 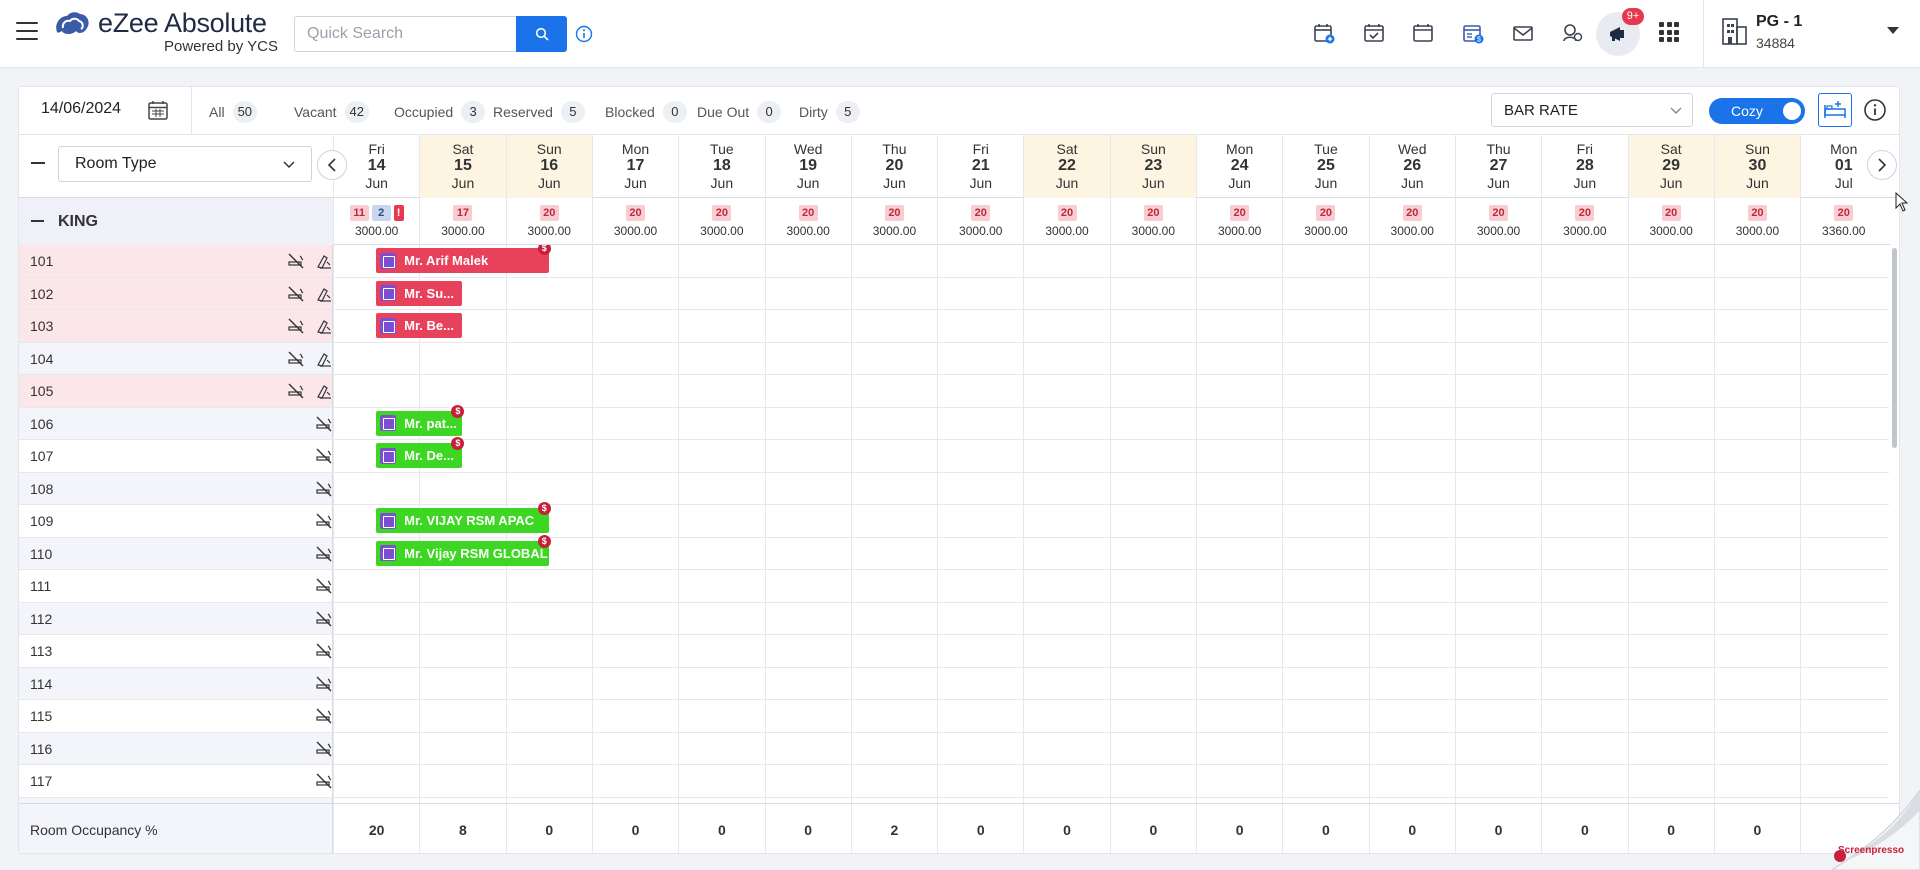 I want to click on status-filter-occupied: Occupied 3, so click(x=440, y=112).